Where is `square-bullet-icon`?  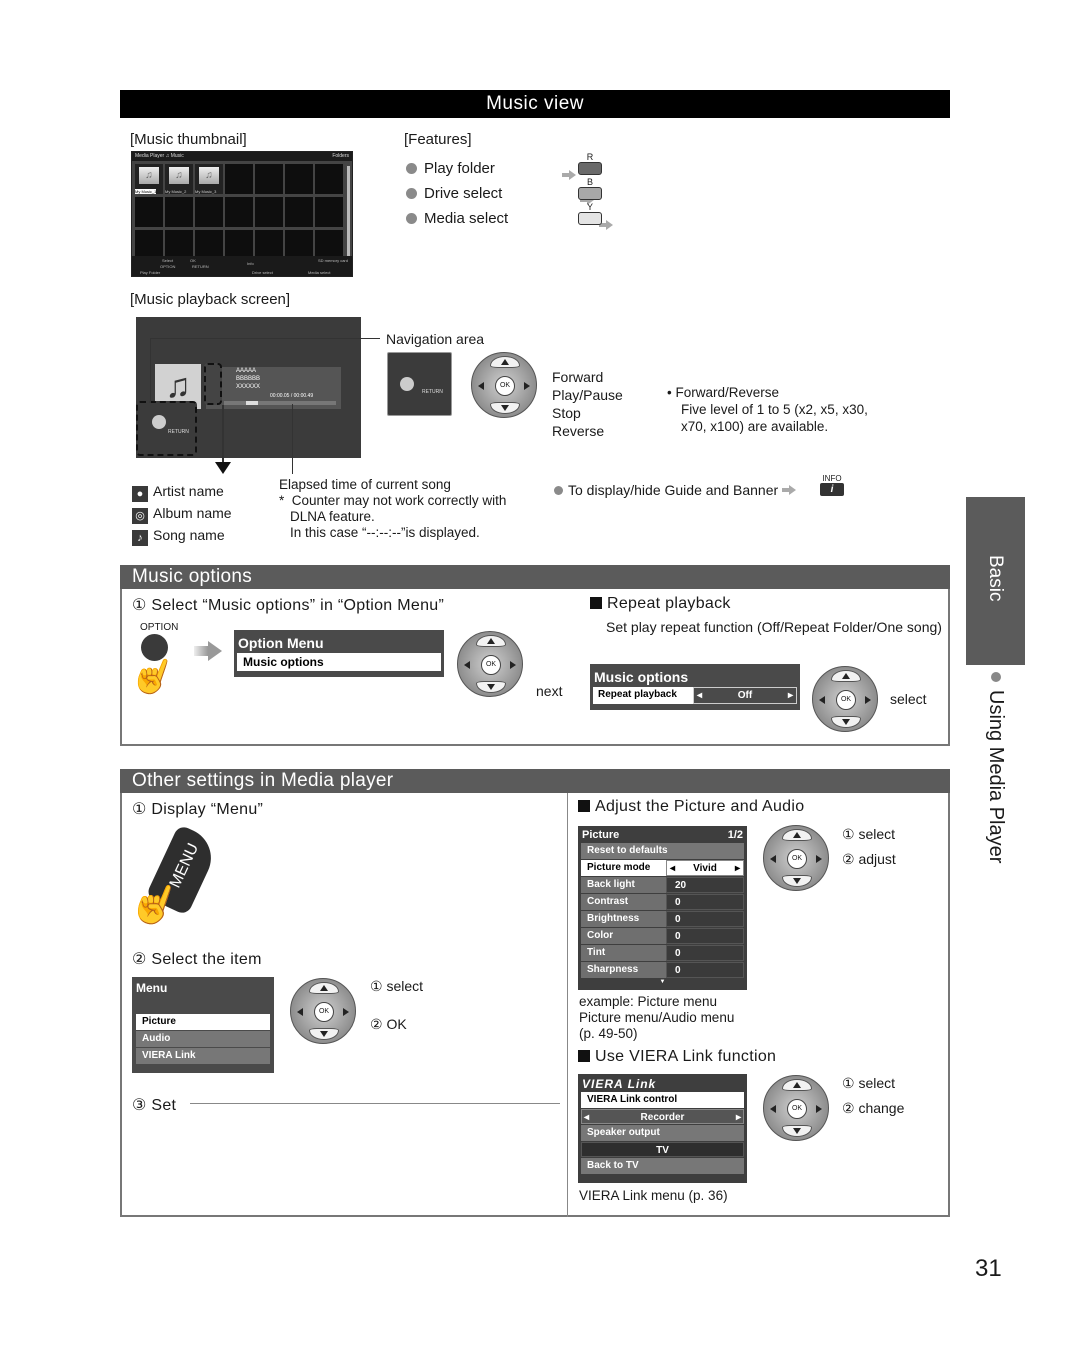 square-bullet-icon is located at coordinates (596, 603).